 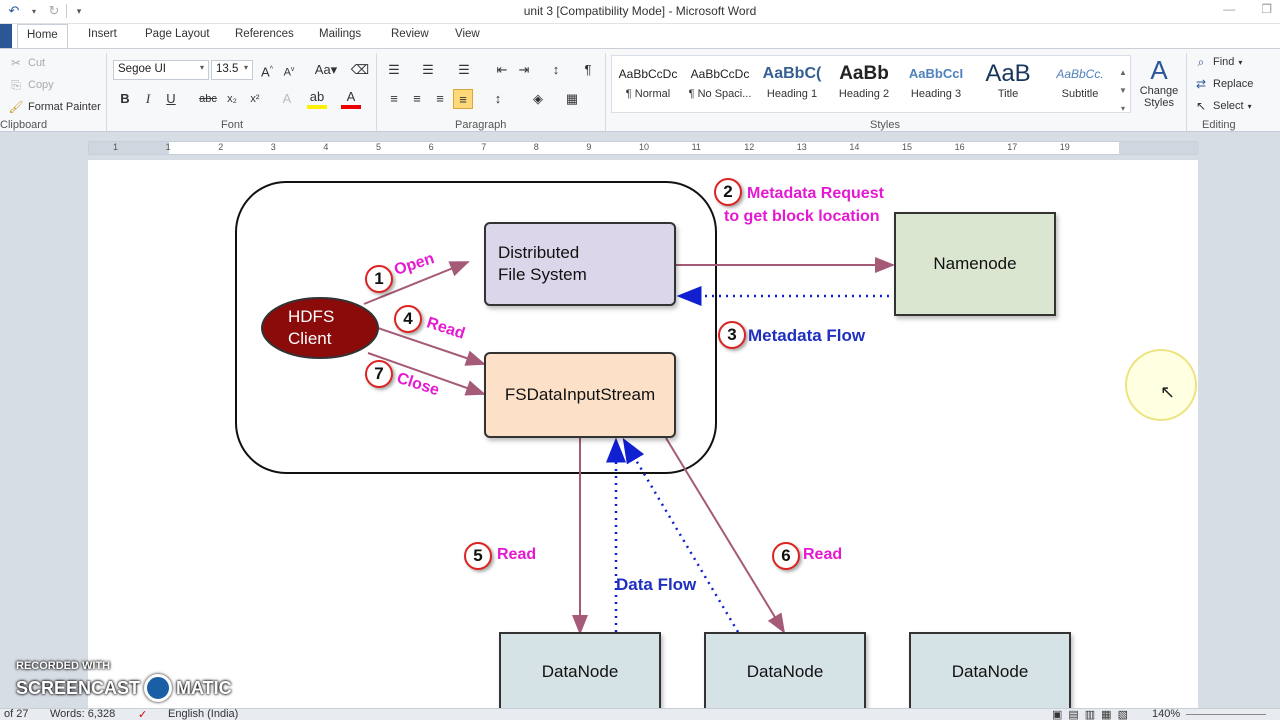 I want to click on increase-indent-icon: ⇥, so click(x=524, y=70).